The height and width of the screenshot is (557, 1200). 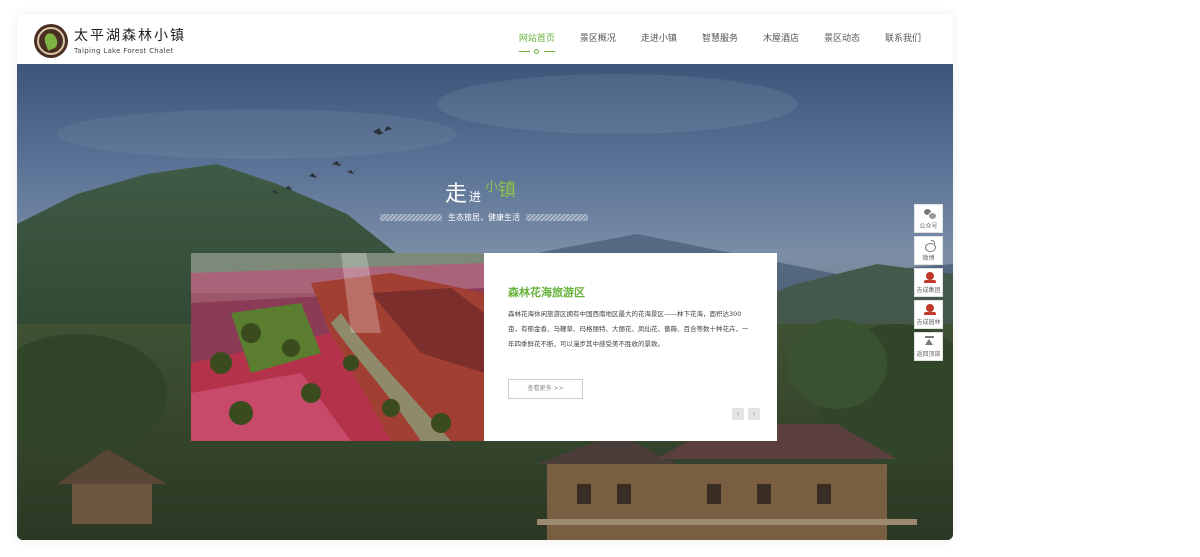 I want to click on garden-logo-icon, so click(x=930, y=309).